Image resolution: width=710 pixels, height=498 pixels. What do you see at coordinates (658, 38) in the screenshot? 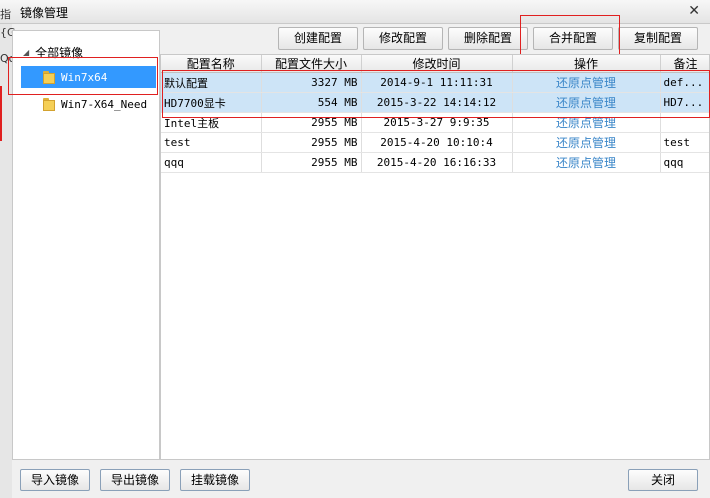
I see `copy-config-button: 复制配置` at bounding box center [658, 38].